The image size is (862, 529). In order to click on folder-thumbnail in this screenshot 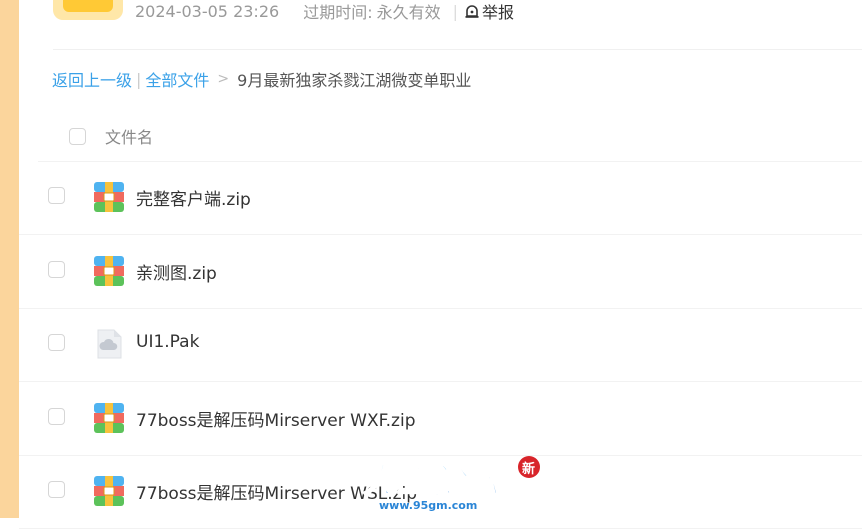, I will do `click(88, 10)`.